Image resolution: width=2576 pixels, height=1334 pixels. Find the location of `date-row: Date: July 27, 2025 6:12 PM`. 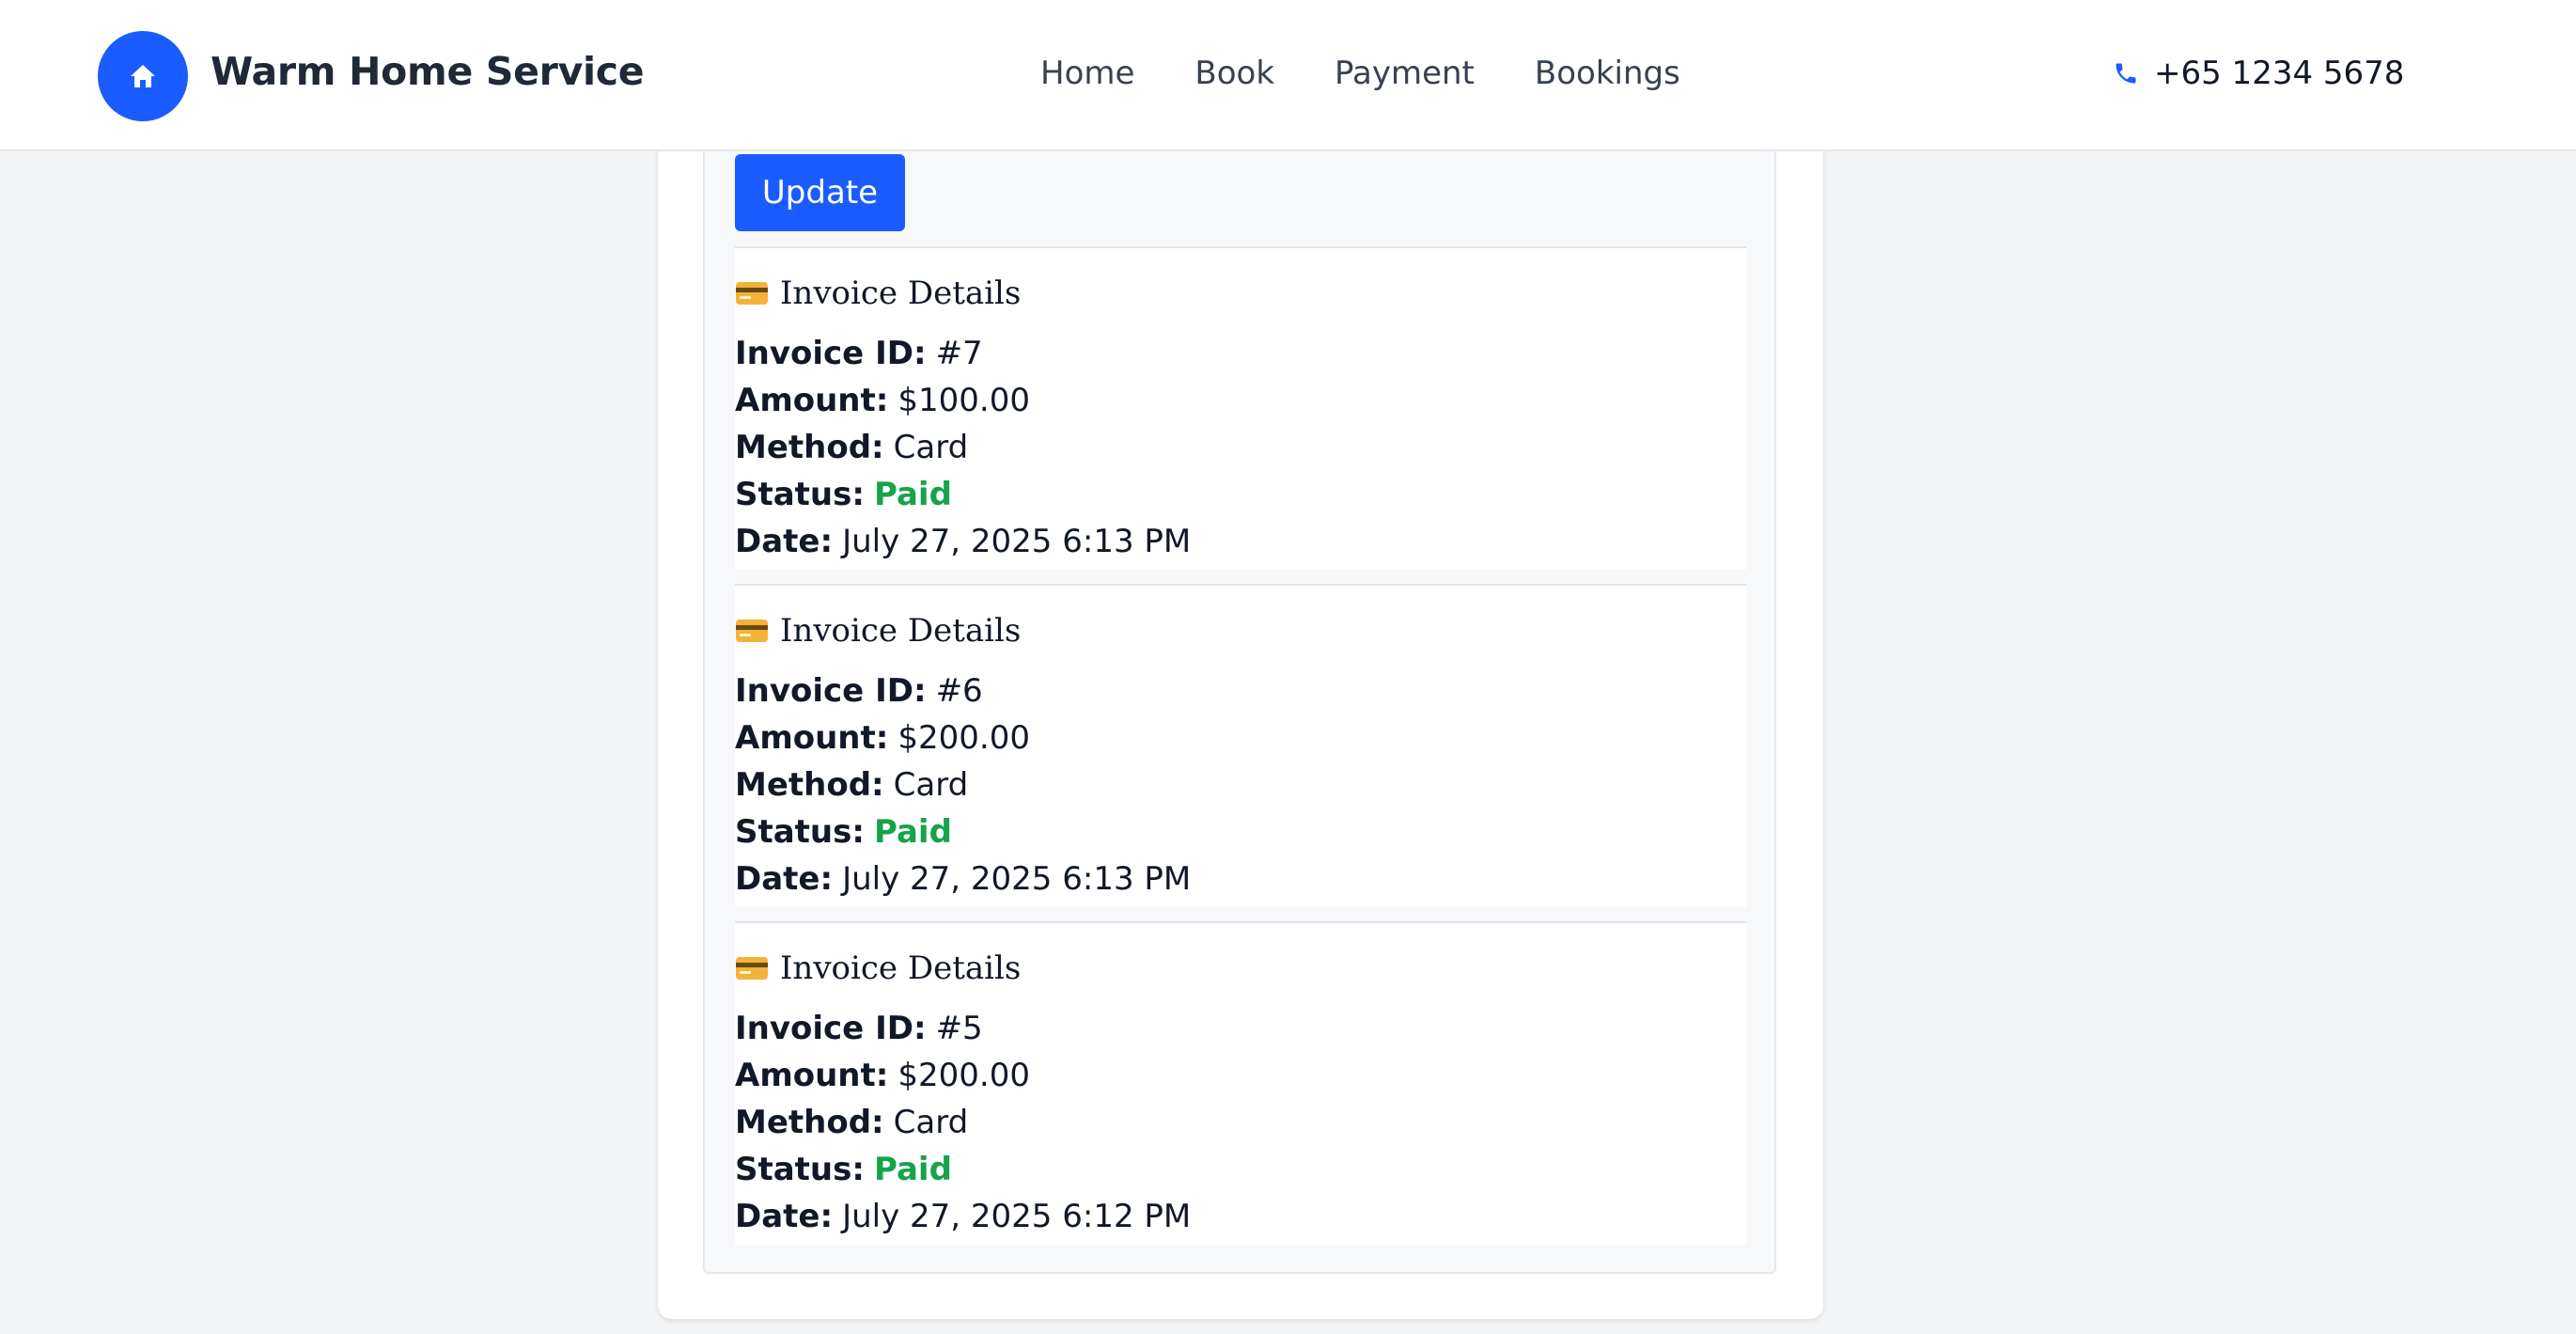

date-row: Date: July 27, 2025 6:12 PM is located at coordinates (963, 1216).